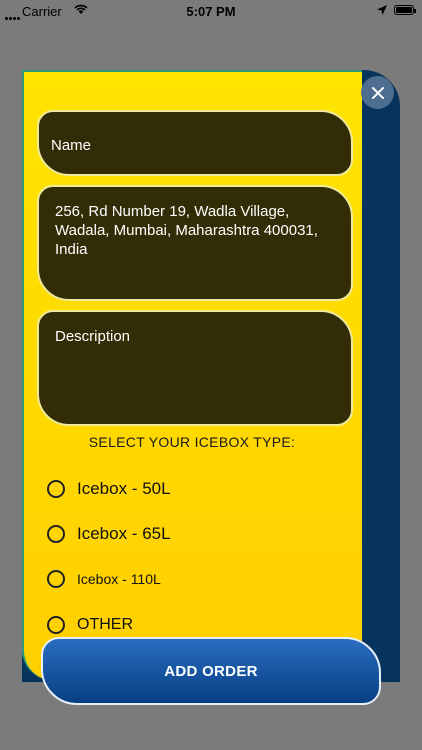 The height and width of the screenshot is (750, 422). I want to click on icebox-option-label: Icebox - 110L, so click(119, 579).